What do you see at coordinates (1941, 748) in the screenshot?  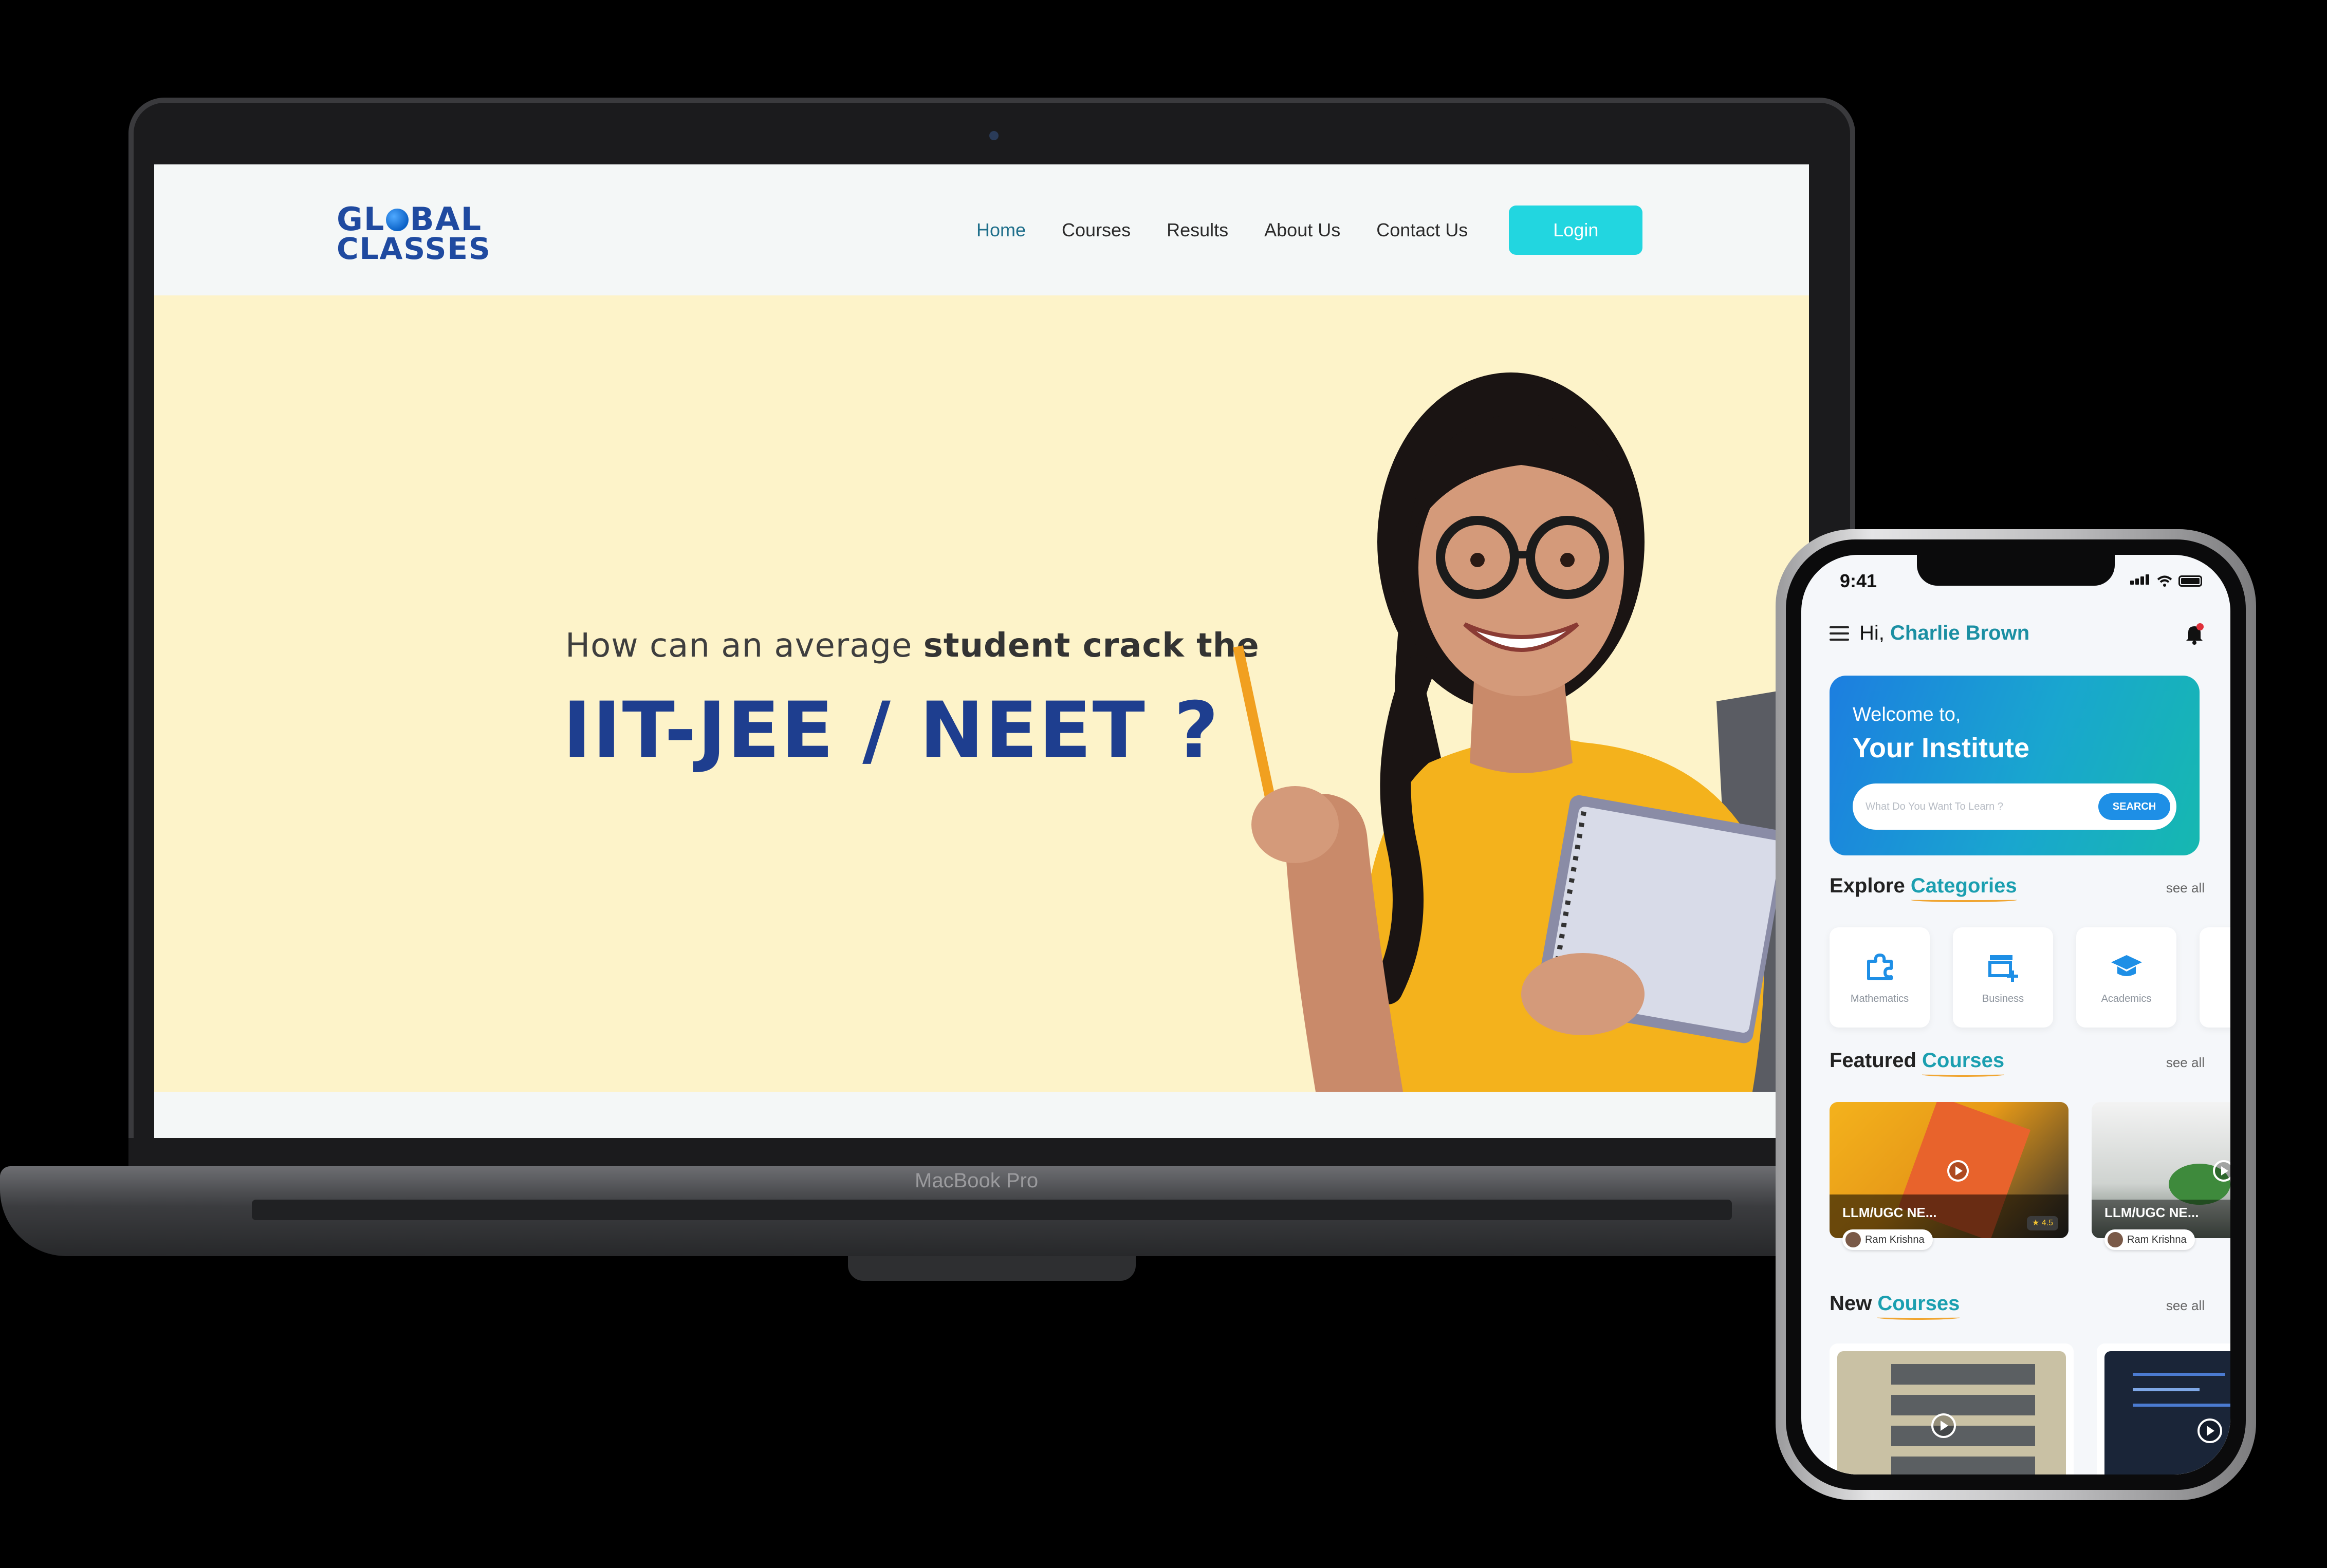 I see `institute-name: Your Institute` at bounding box center [1941, 748].